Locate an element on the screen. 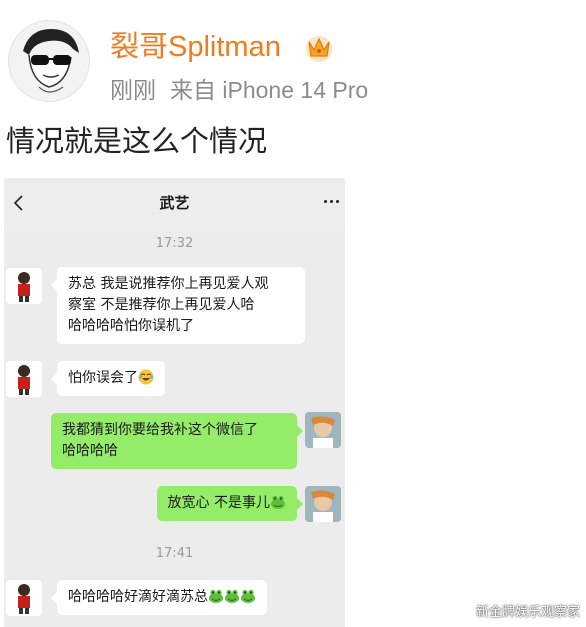 This screenshot has width=586, height=627. message-line: 放宽心 不是事儿 is located at coordinates (218, 503).